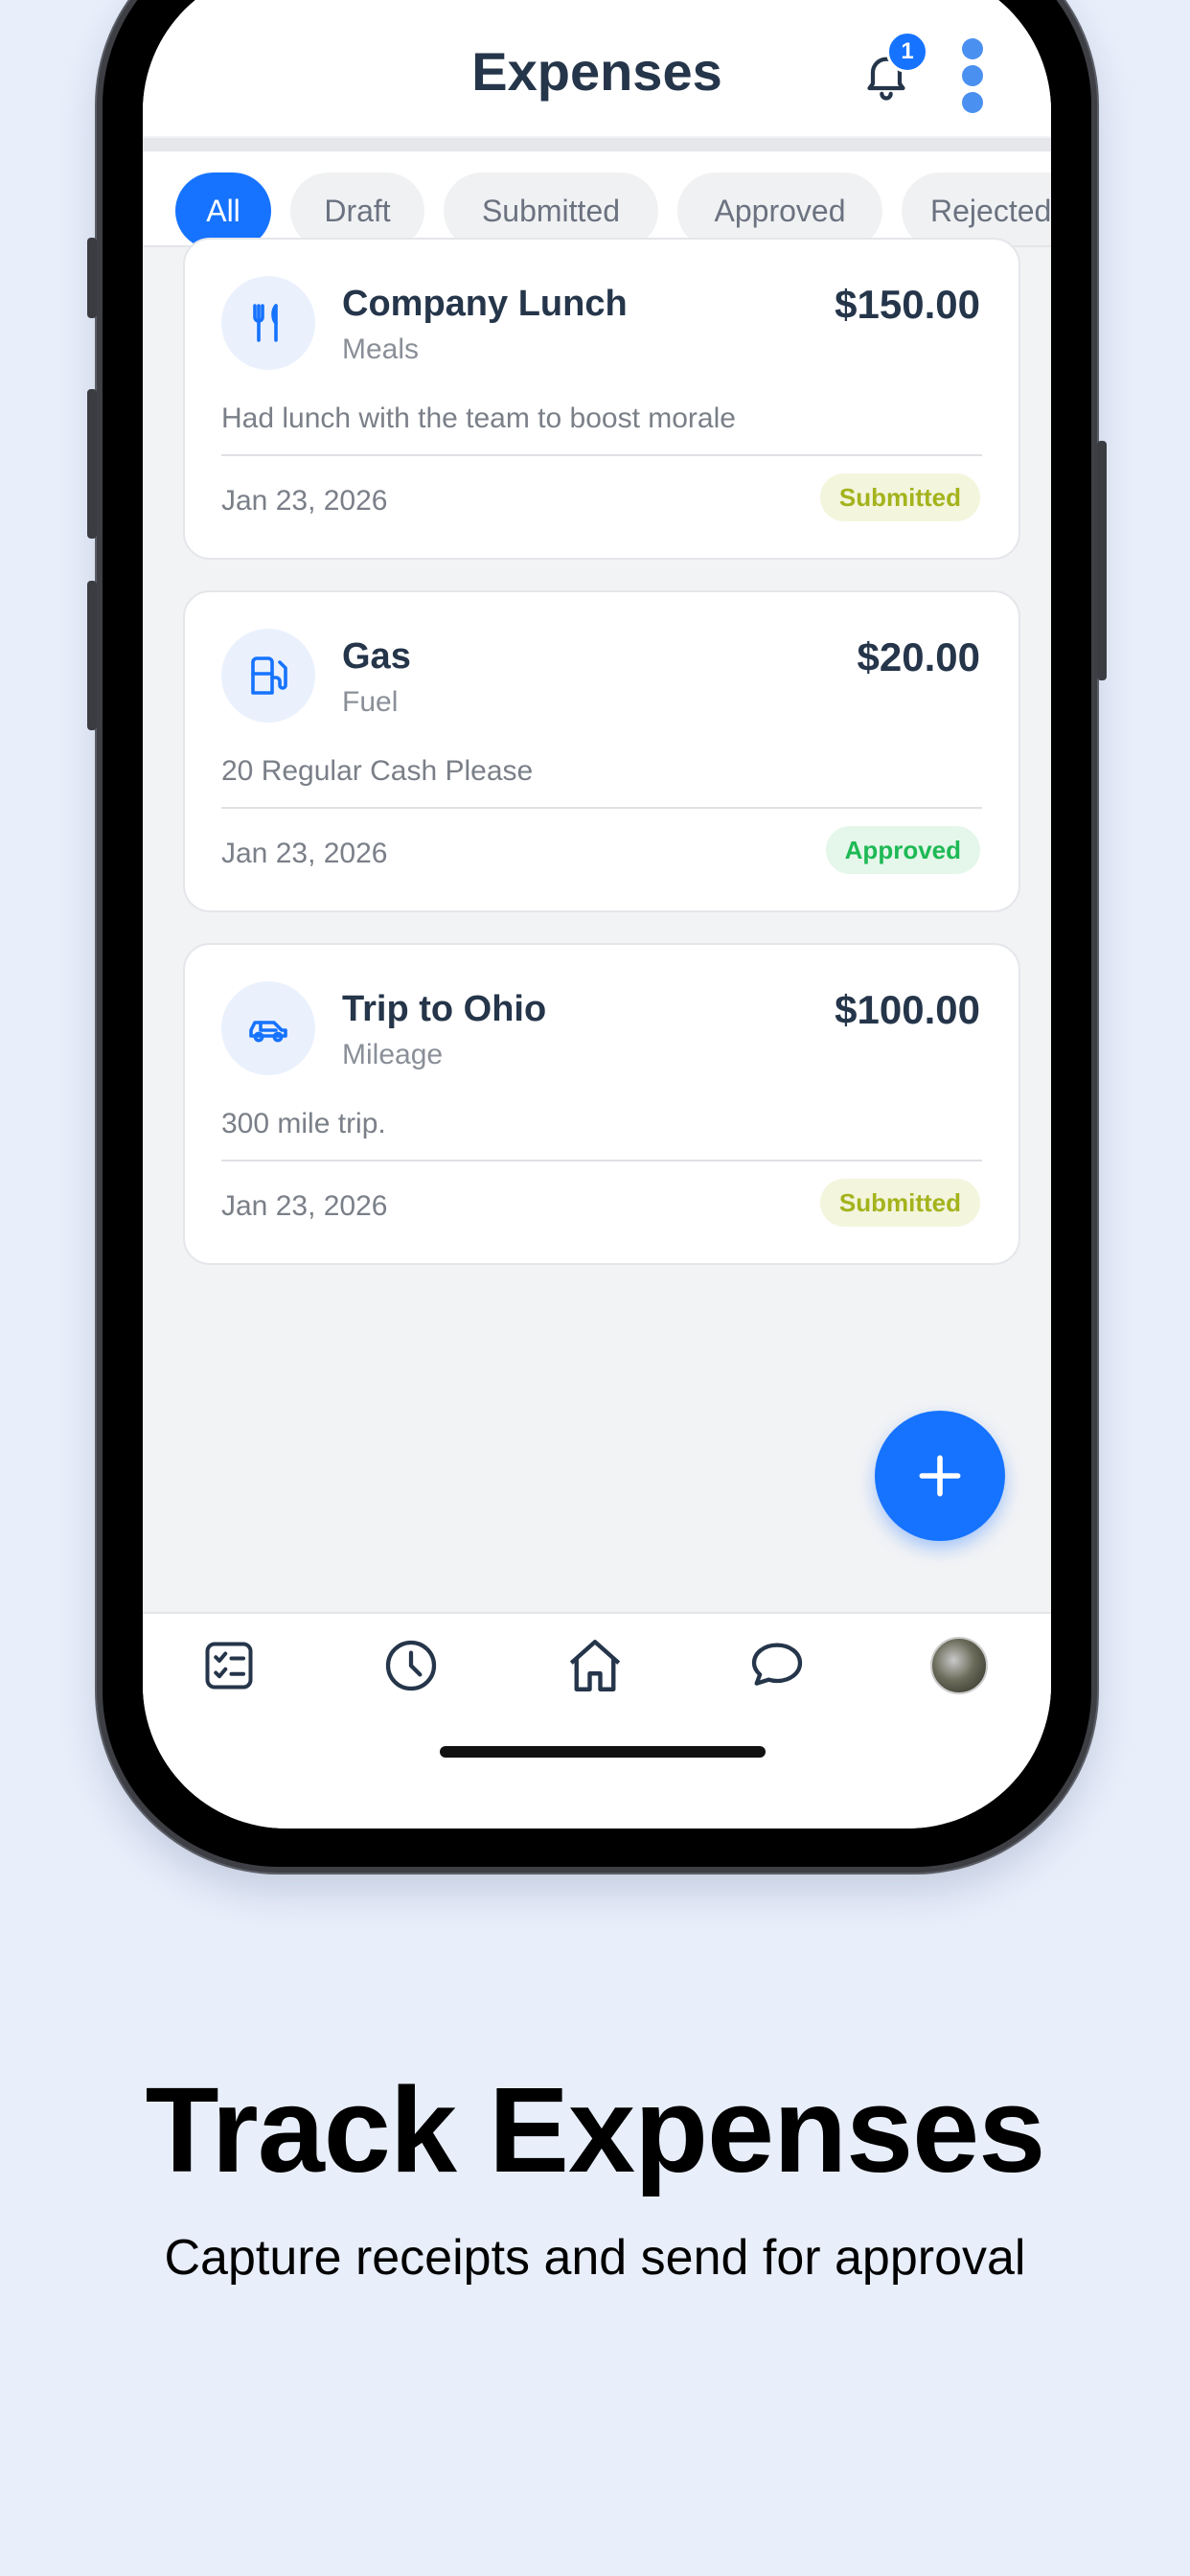 This screenshot has height=2576, width=1190. I want to click on nav-messages, so click(777, 1665).